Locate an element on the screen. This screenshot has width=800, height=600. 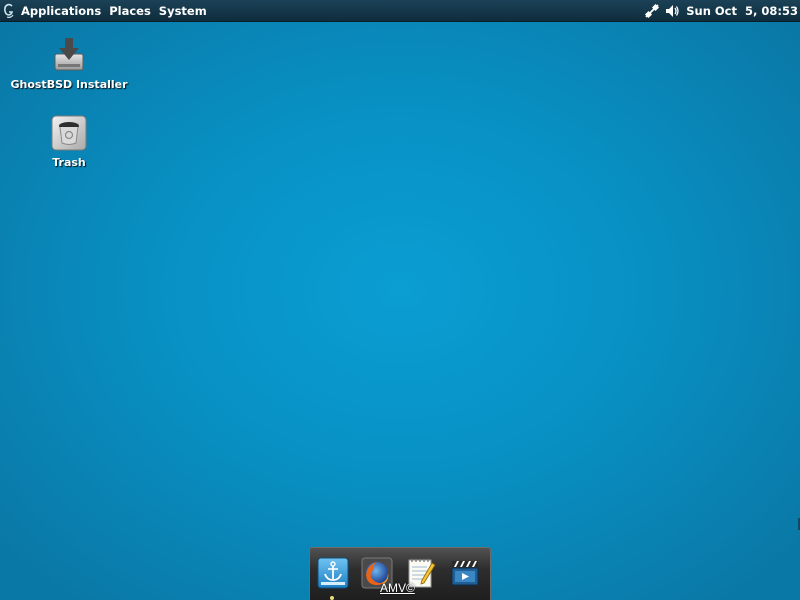
network-icon is located at coordinates (652, 11).